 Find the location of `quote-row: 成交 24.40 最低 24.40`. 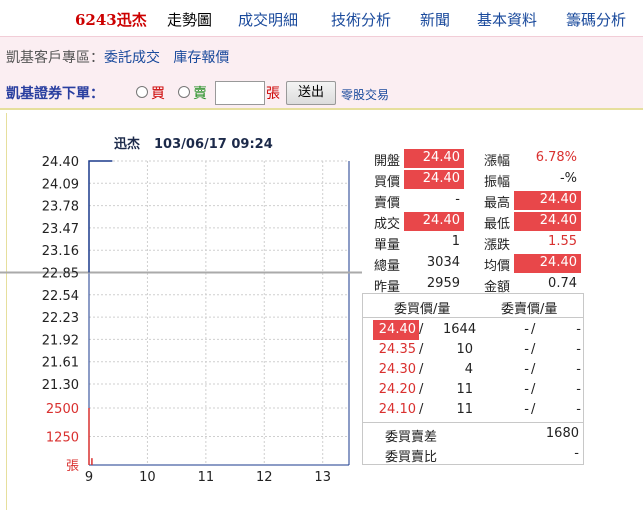

quote-row: 成交 24.40 最低 24.40 is located at coordinates (473, 221).